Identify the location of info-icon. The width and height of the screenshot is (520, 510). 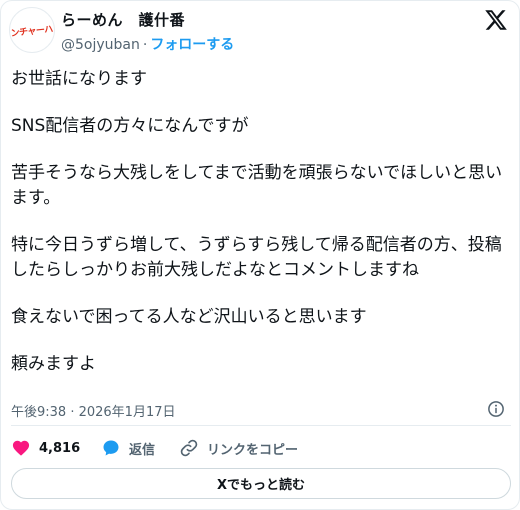
(496, 409).